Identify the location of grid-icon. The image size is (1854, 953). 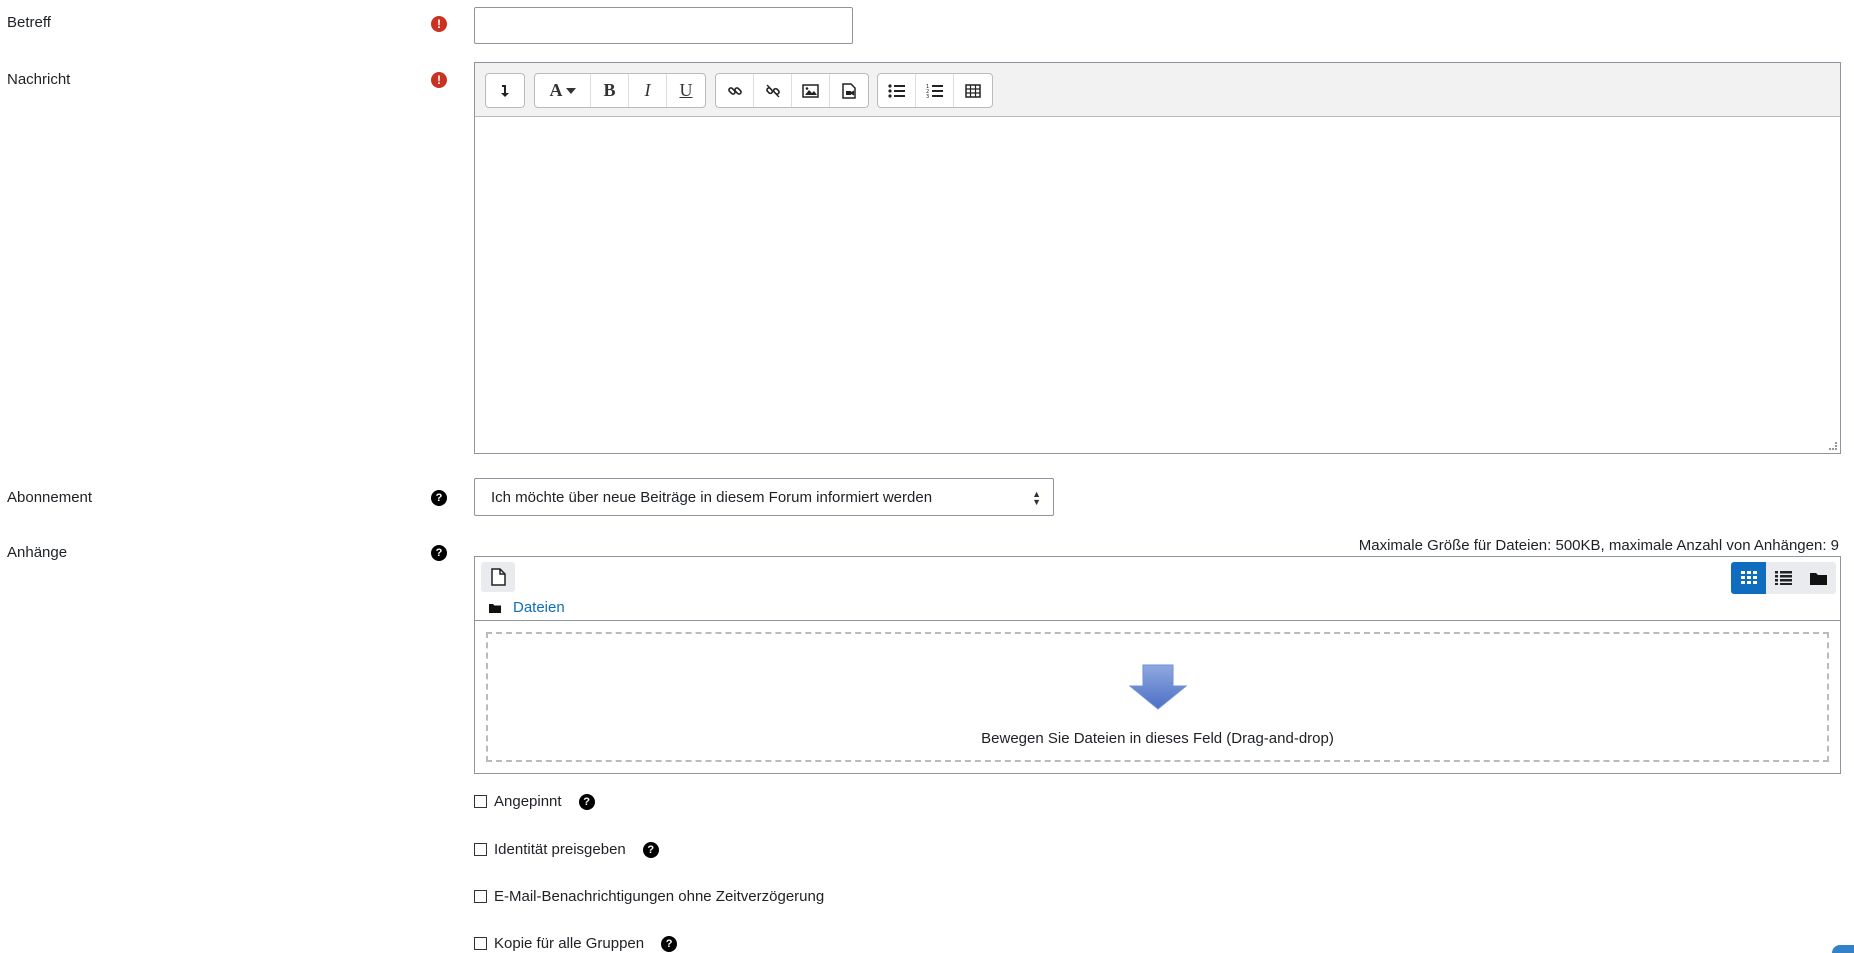
(1748, 577).